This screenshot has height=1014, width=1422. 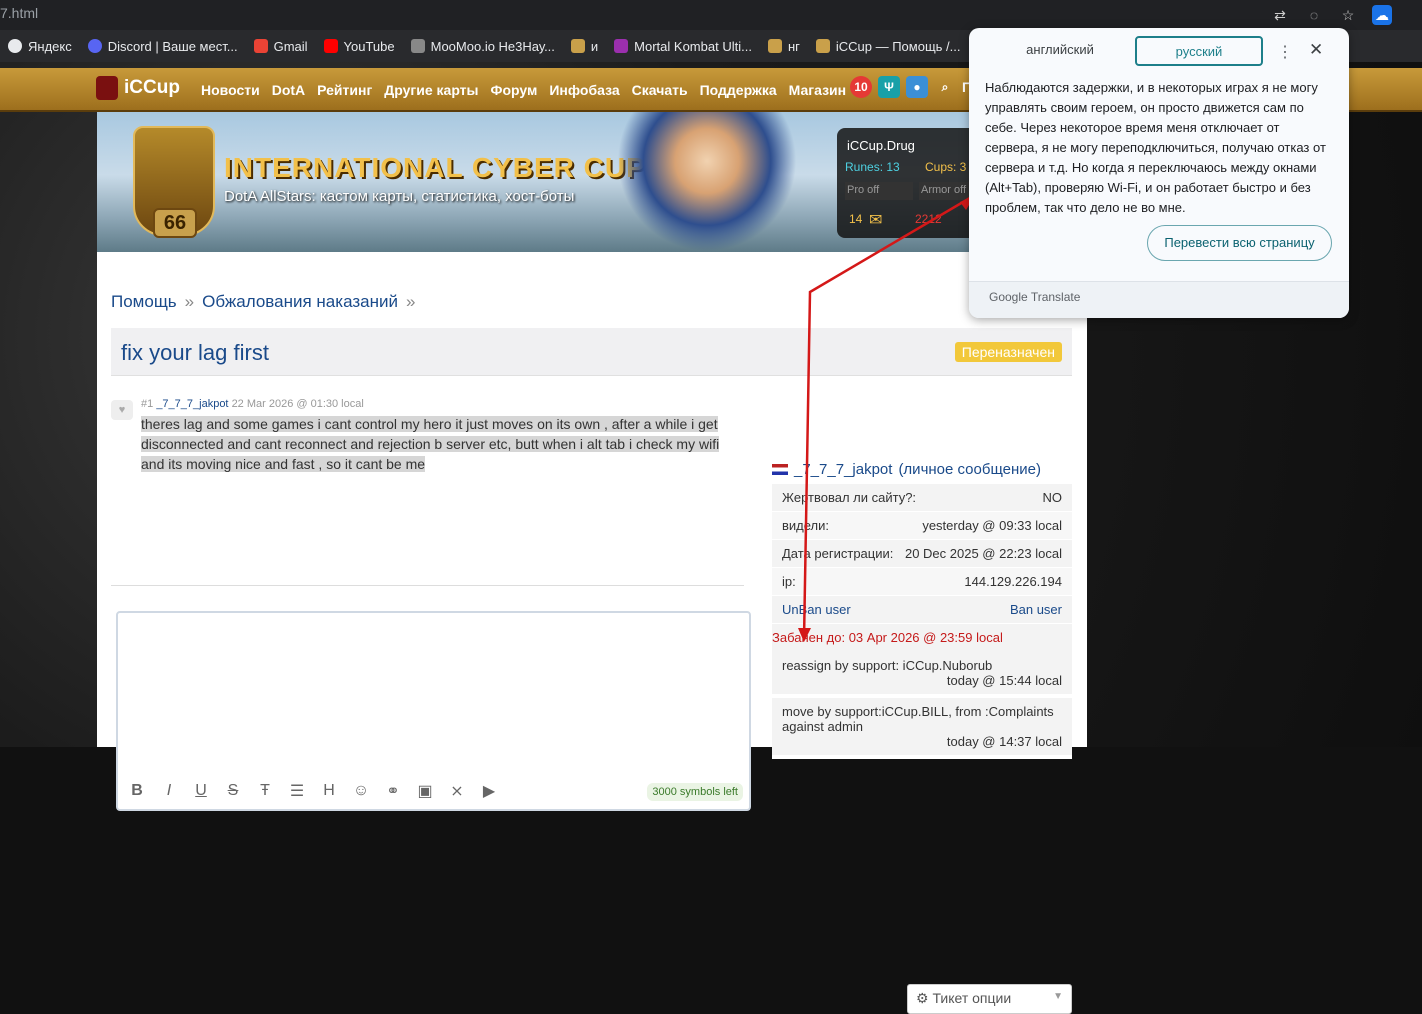 I want to click on star-icon: ☆, so click(x=1348, y=15).